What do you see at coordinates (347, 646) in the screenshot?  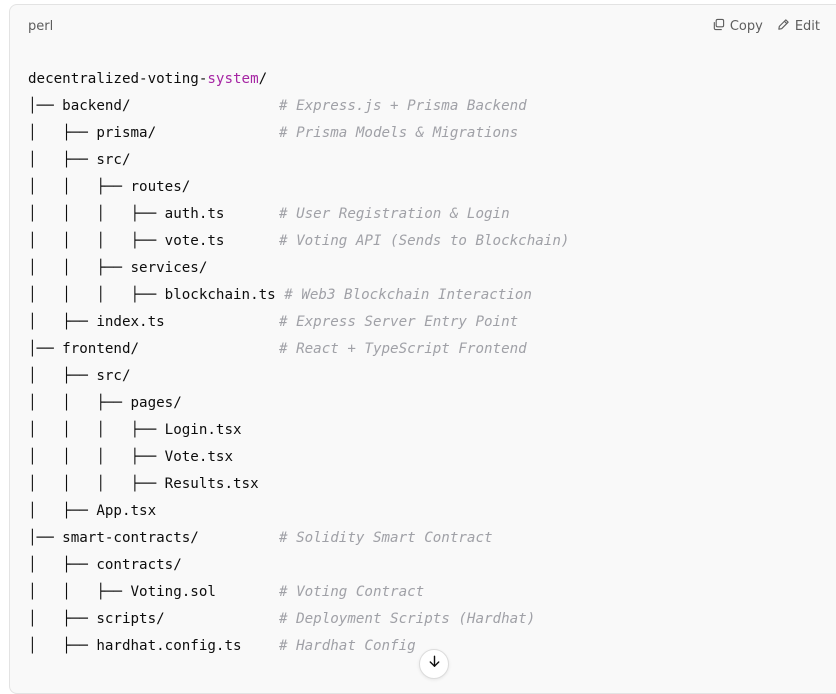 I see `code-comment: # Hardhat Config` at bounding box center [347, 646].